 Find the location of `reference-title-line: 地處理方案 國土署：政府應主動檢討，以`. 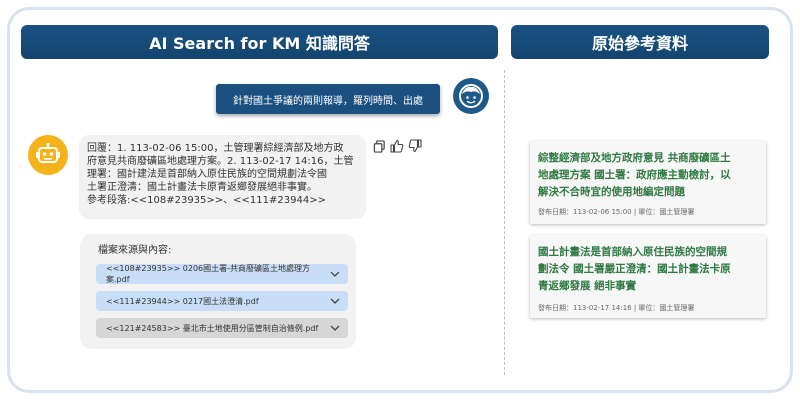

reference-title-line: 地處理方案 國土署：政府應主動檢討，以 is located at coordinates (634, 175).